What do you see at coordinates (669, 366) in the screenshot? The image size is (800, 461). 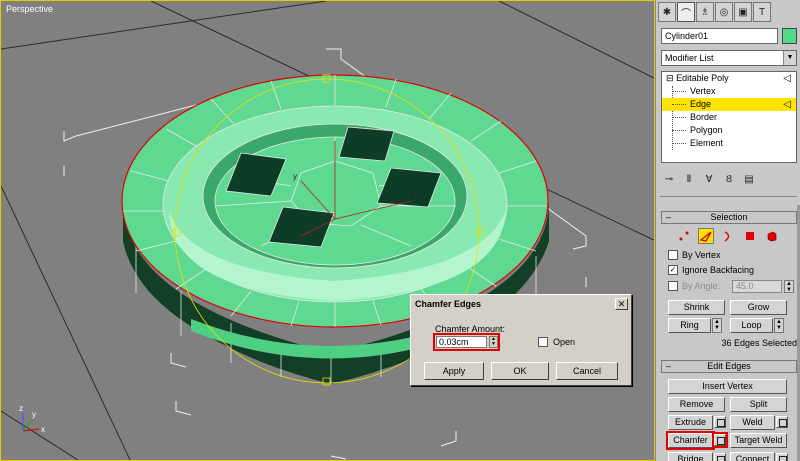 I see `collapse-icon: –` at bounding box center [669, 366].